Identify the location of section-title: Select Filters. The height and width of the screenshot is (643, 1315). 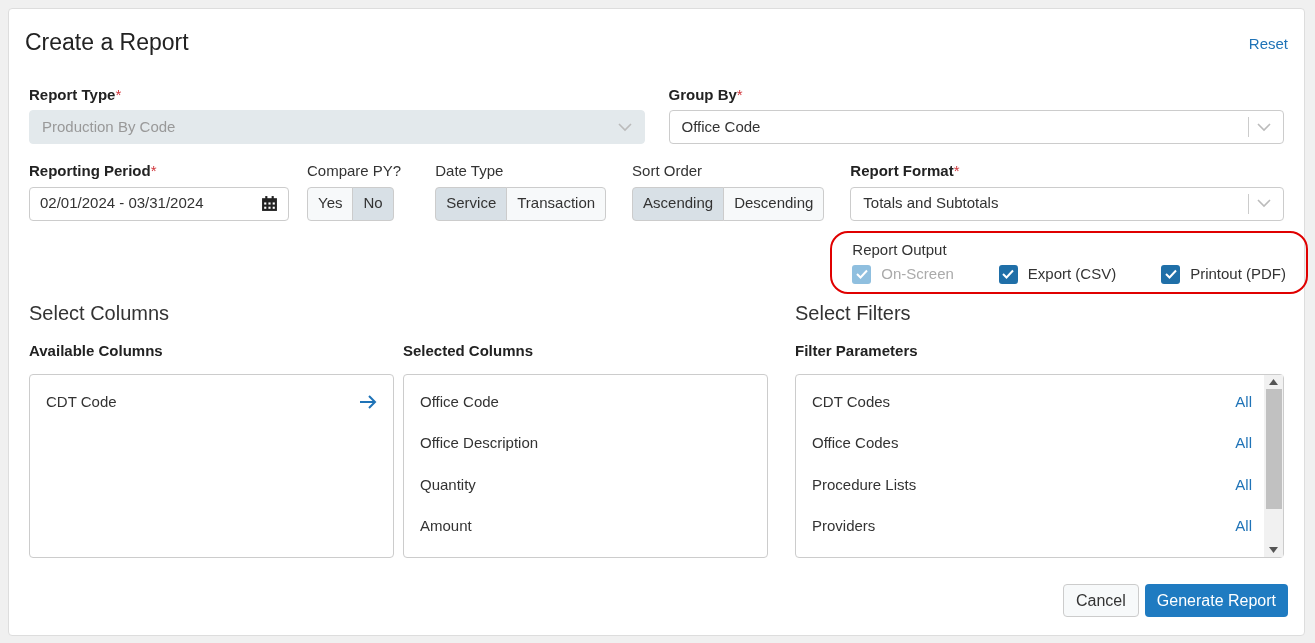
(853, 313).